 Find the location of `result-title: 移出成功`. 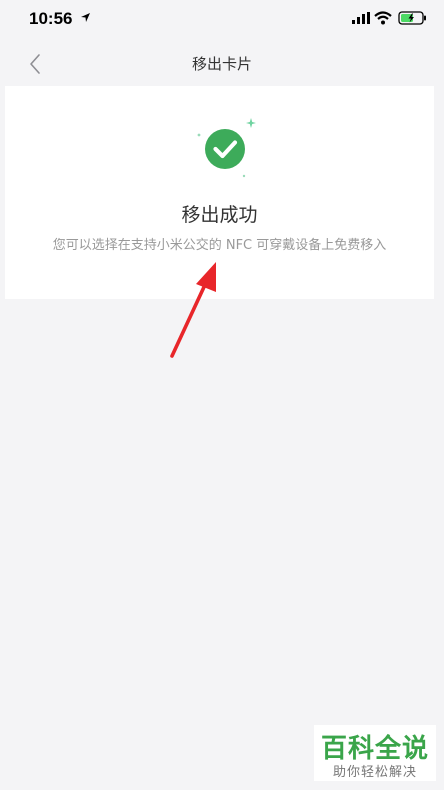

result-title: 移出成功 is located at coordinates (219, 215).